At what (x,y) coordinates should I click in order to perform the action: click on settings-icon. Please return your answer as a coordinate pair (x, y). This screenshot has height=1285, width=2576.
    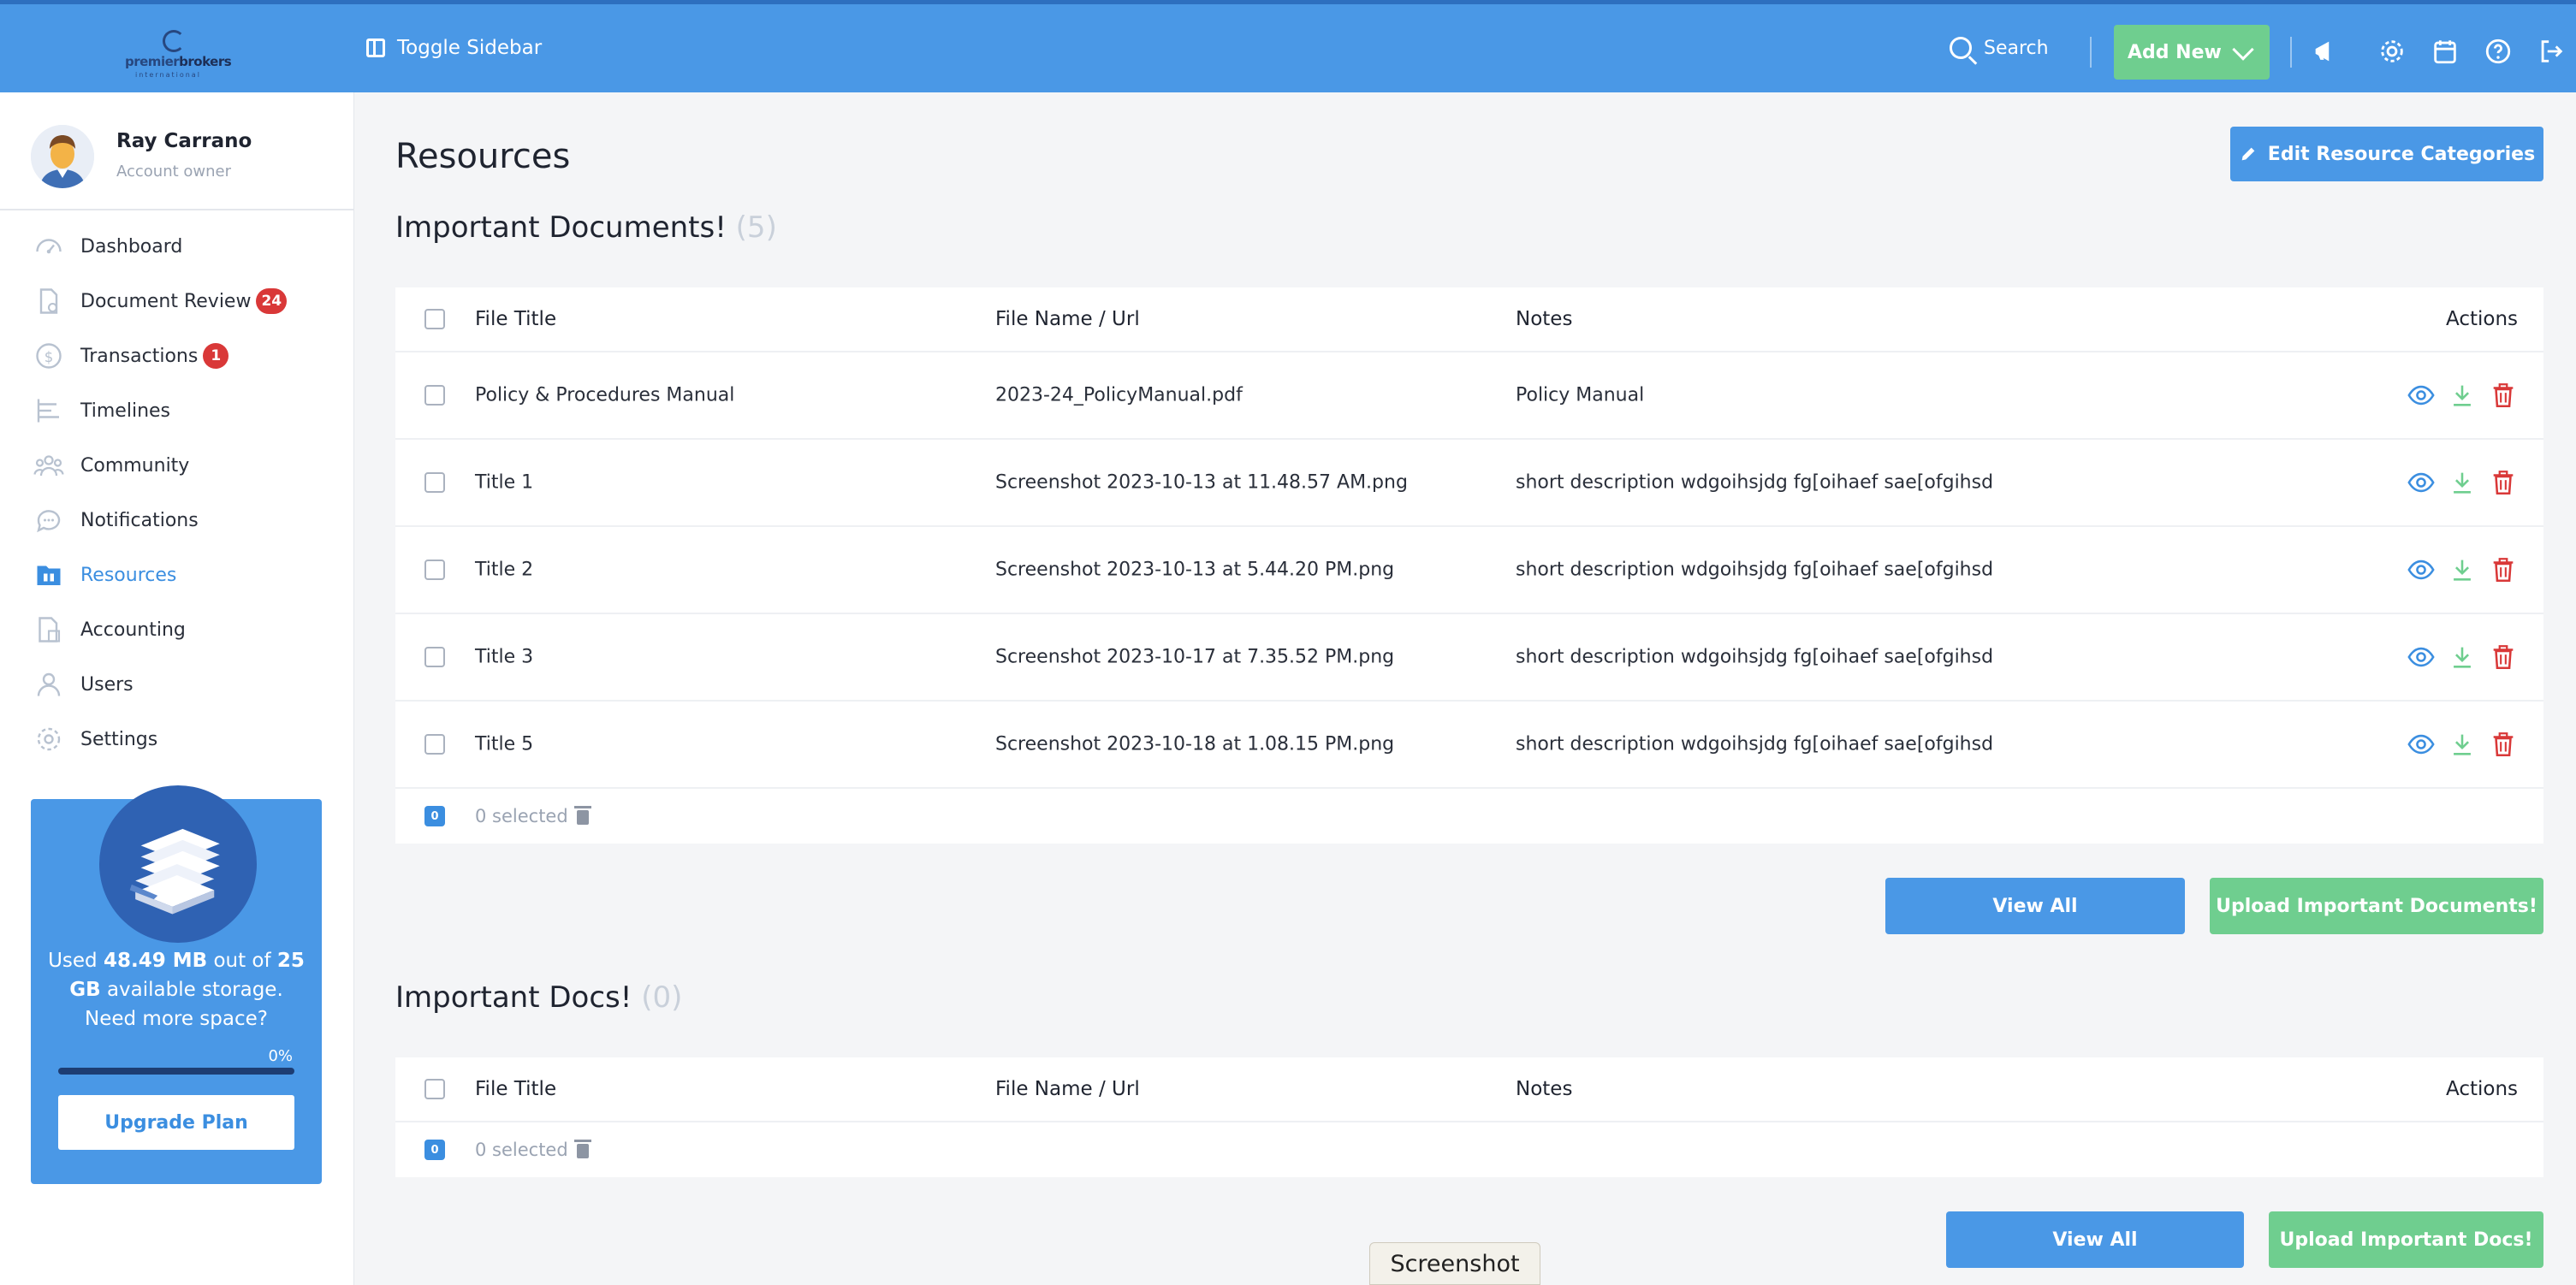
    Looking at the image, I should click on (49, 739).